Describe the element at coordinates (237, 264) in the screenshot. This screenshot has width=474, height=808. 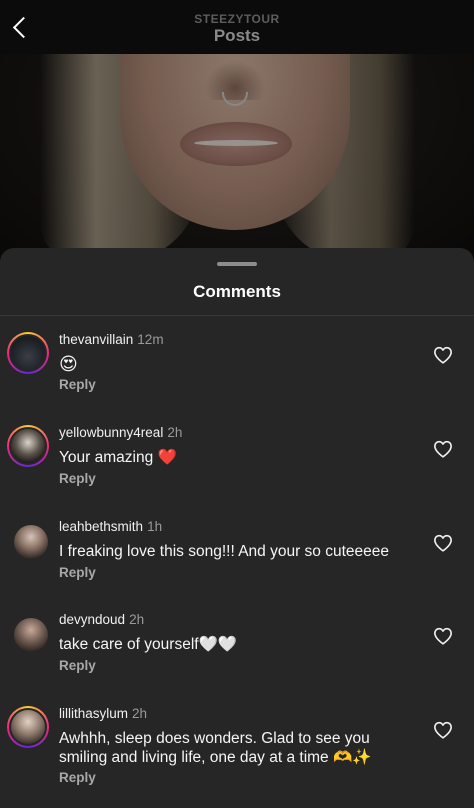
I see `sheet-drag-handle` at that location.